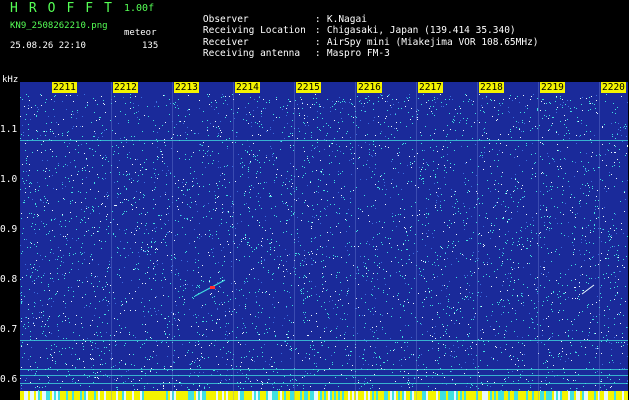 This screenshot has height=400, width=629. What do you see at coordinates (552, 87) in the screenshot?
I see `x-time-label: 2219` at bounding box center [552, 87].